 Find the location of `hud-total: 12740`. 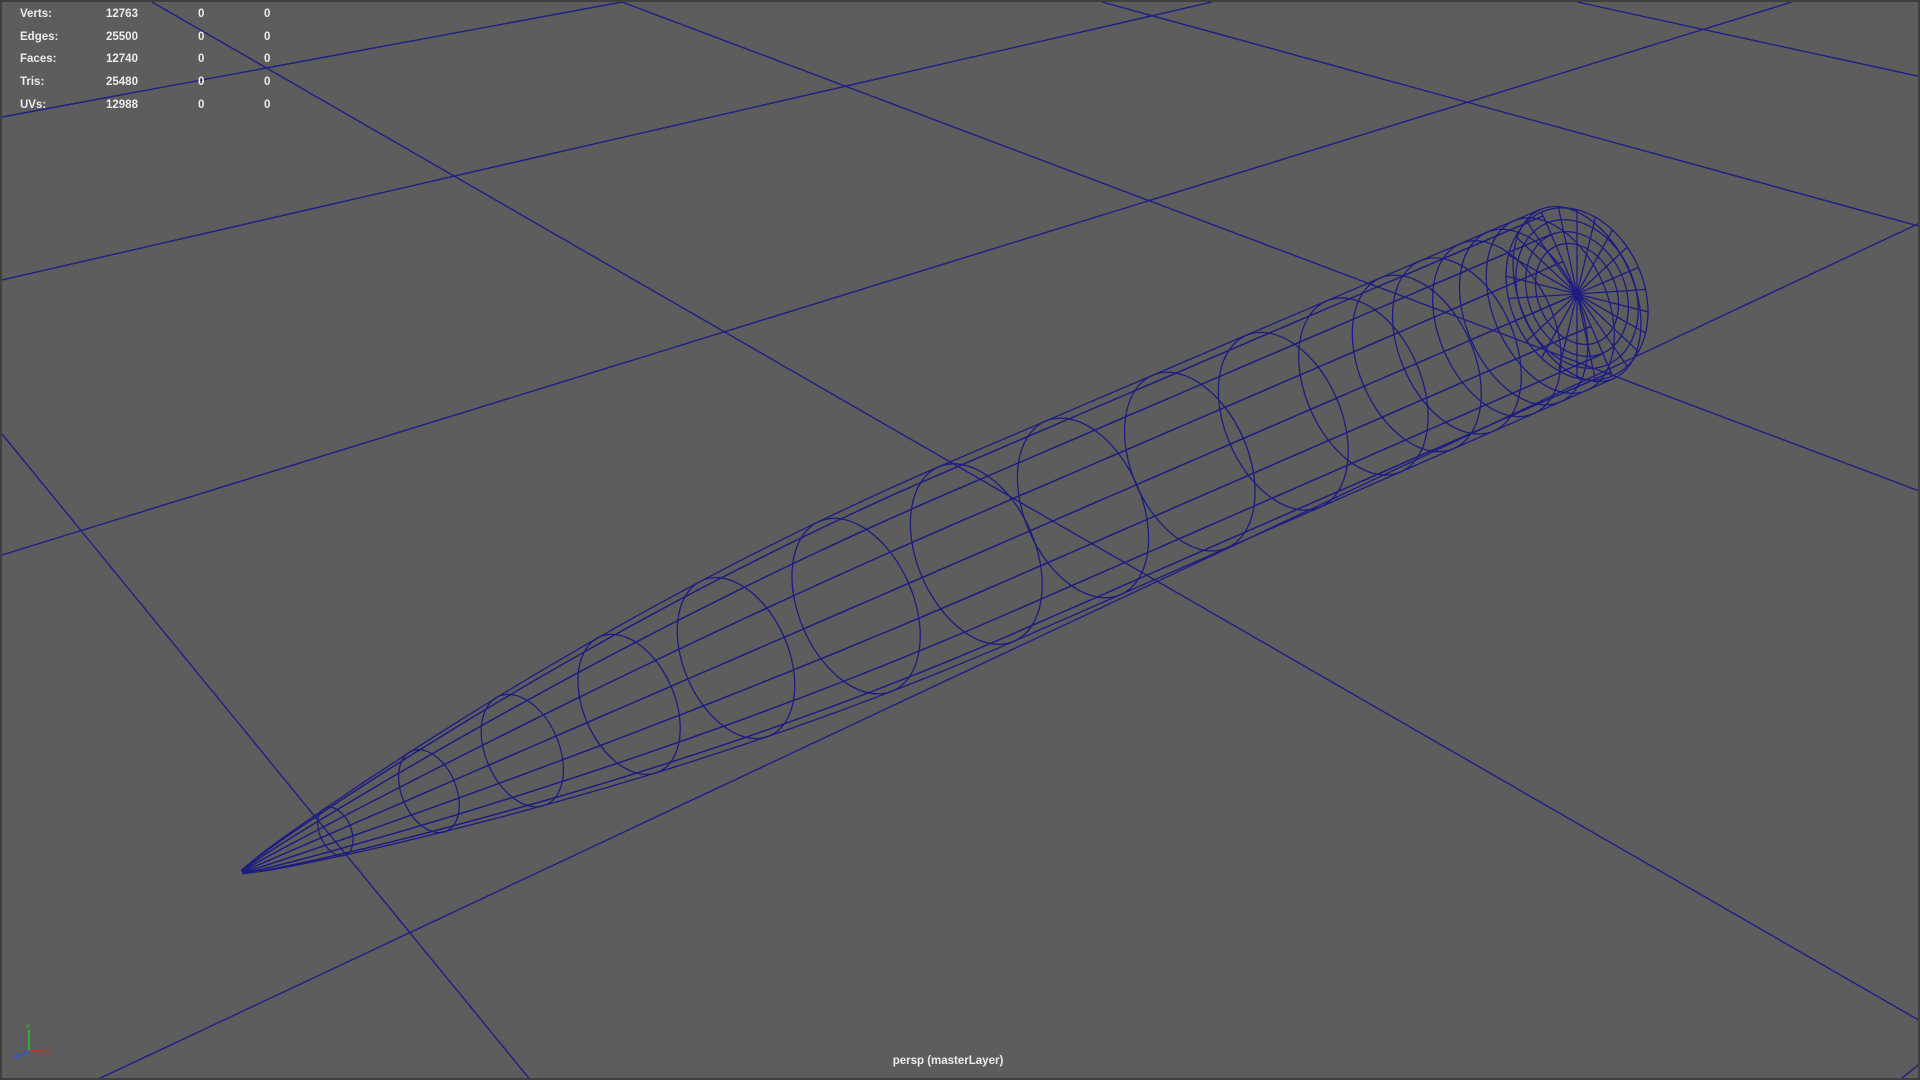

hud-total: 12740 is located at coordinates (122, 59).